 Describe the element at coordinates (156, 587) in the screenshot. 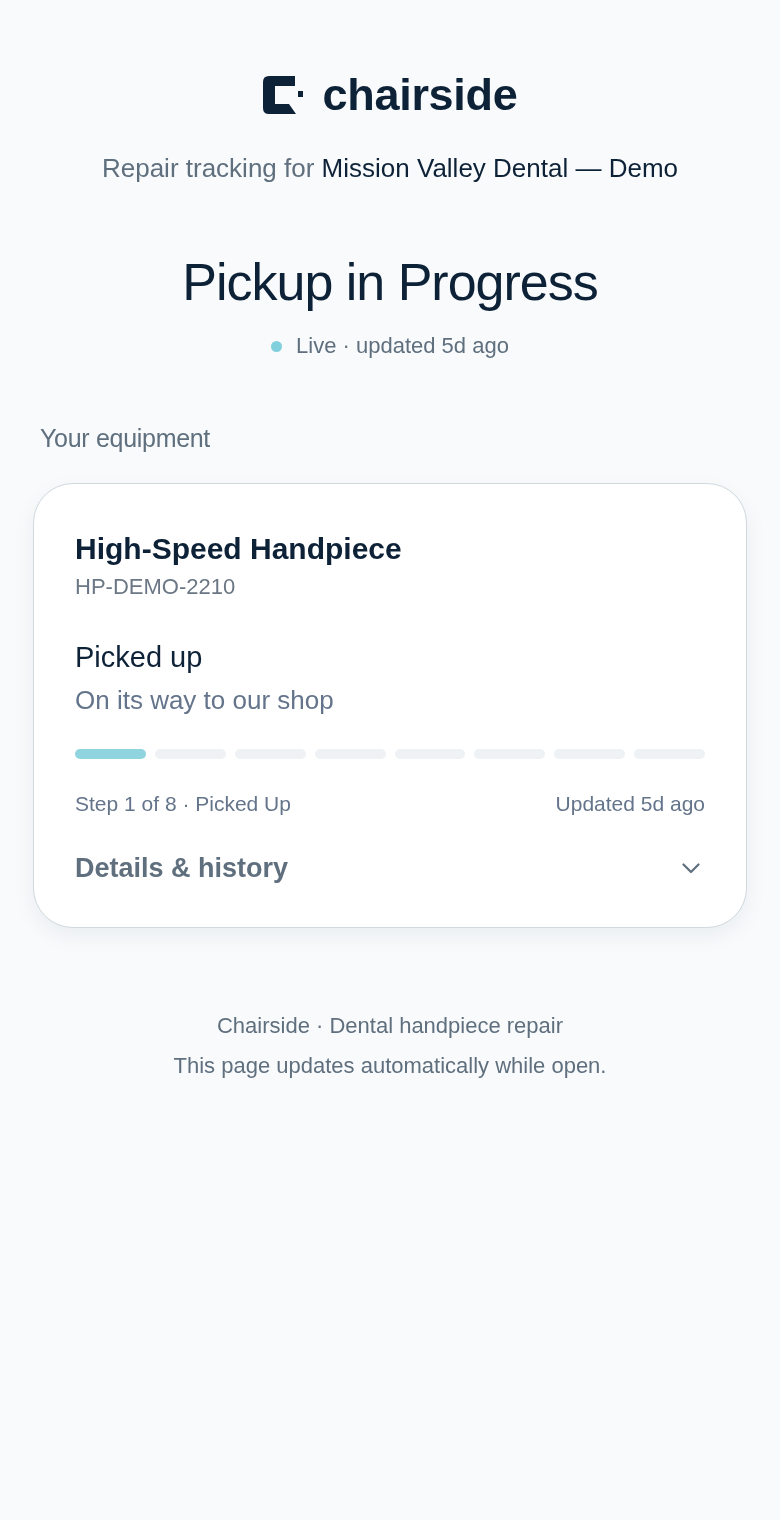

I see `serial-number: HP-DEMO-2210` at that location.